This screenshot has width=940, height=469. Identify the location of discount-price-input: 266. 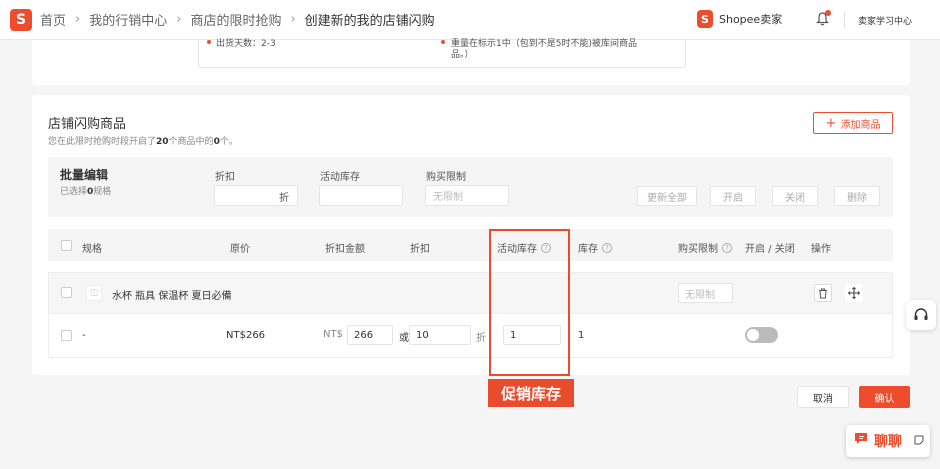
(370, 335).